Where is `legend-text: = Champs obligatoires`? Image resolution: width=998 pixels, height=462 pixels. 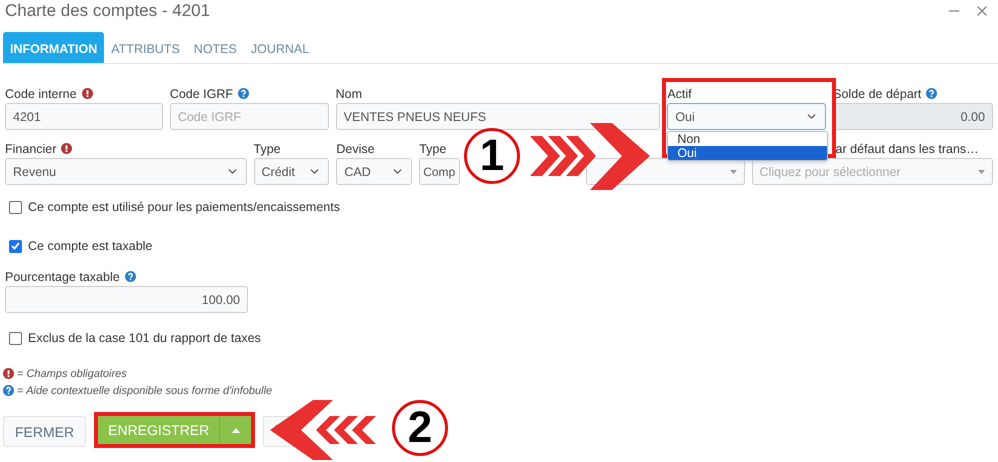
legend-text: = Champs obligatoires is located at coordinates (72, 374).